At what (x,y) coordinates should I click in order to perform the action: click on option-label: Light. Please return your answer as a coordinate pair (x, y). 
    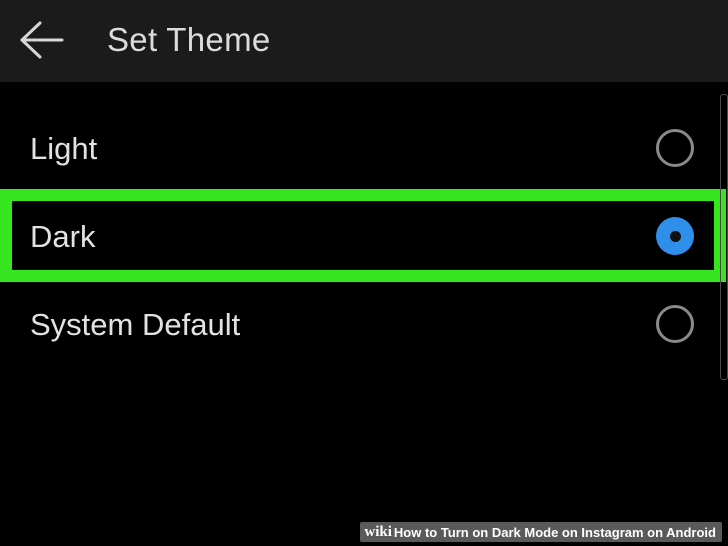
    Looking at the image, I should click on (64, 148).